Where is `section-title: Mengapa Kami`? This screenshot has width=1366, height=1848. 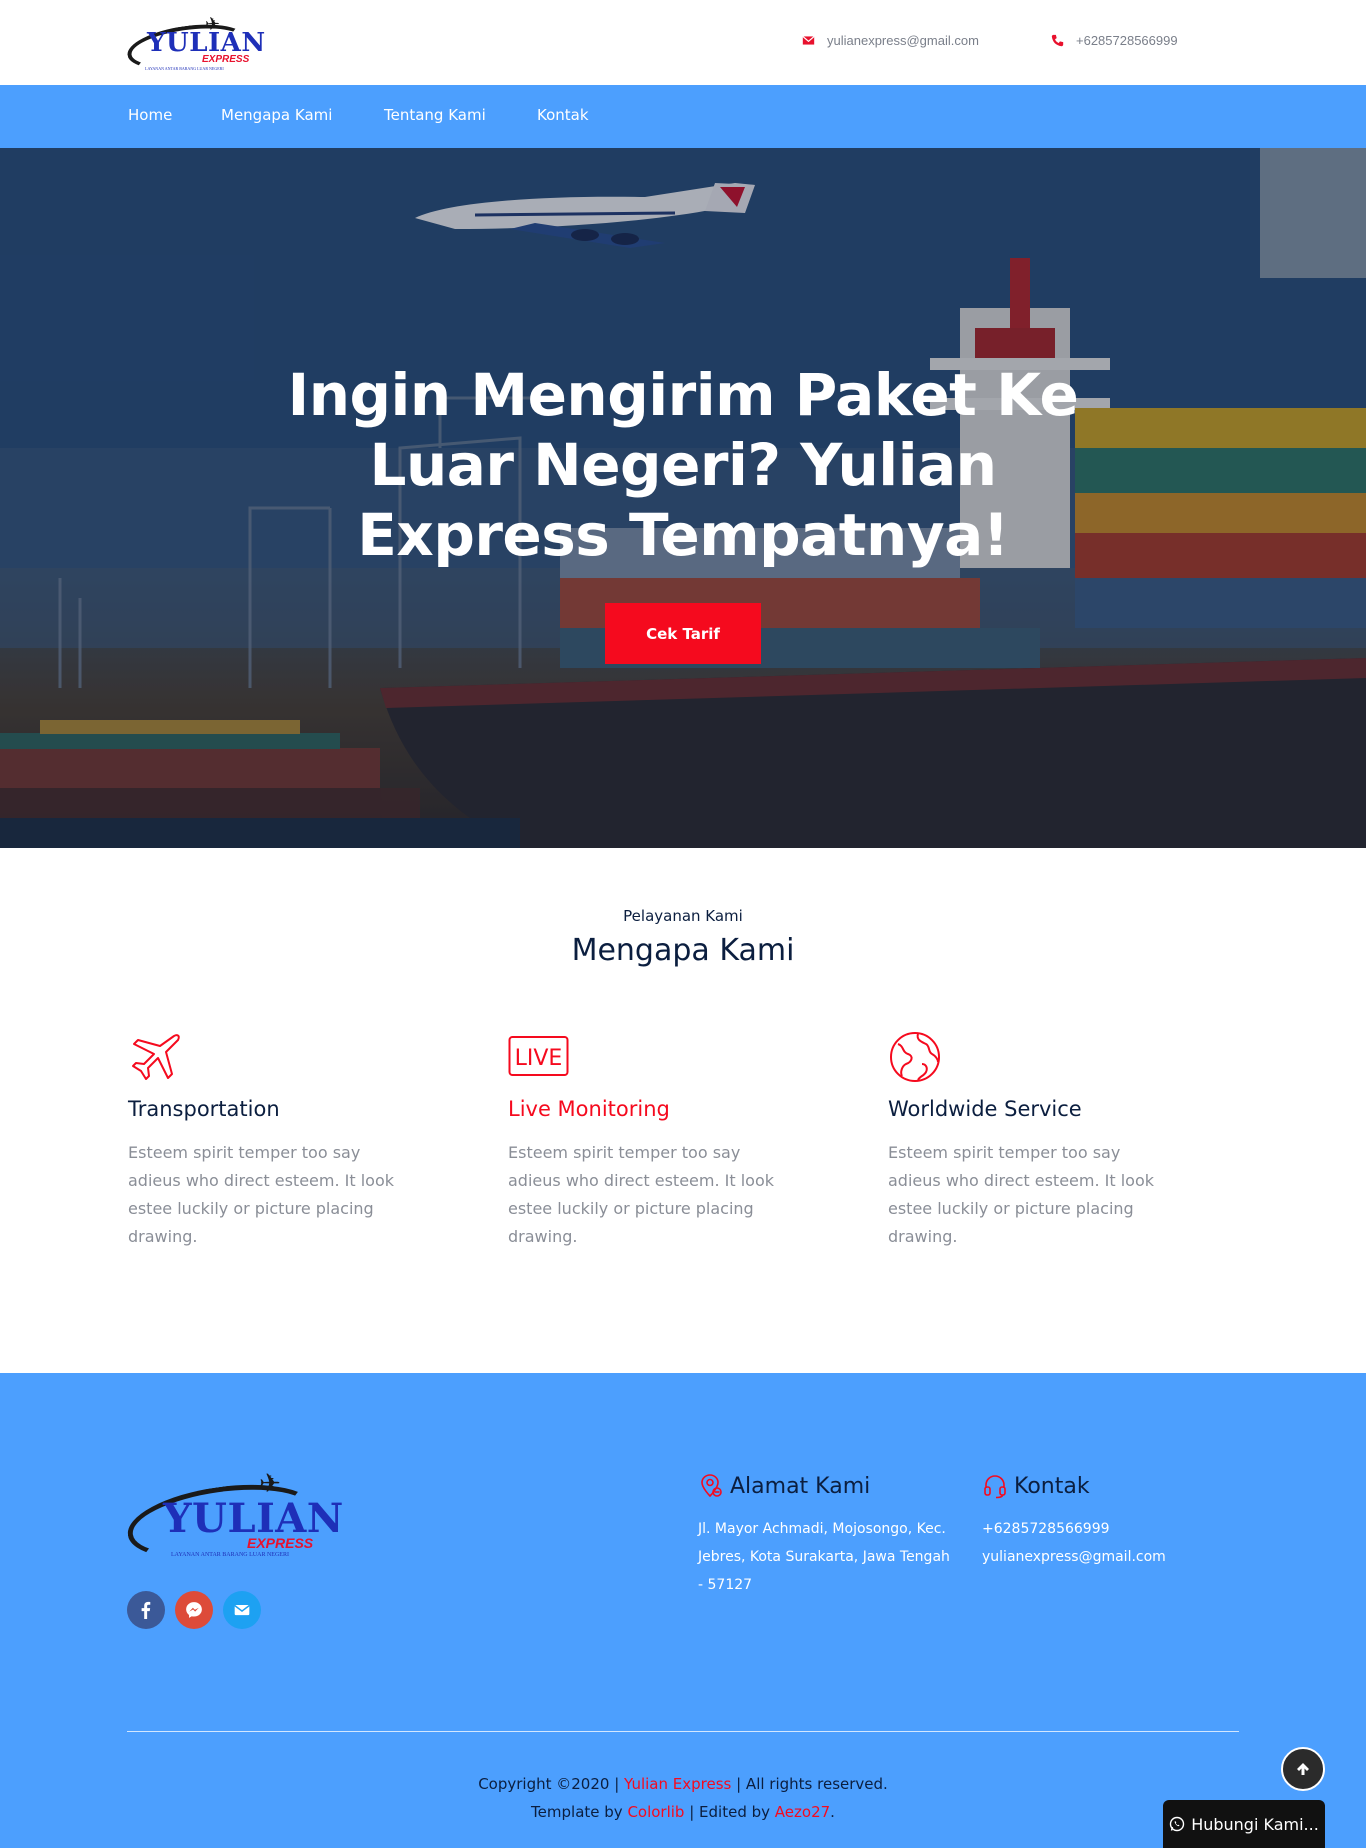
section-title: Mengapa Kami is located at coordinates (683, 950).